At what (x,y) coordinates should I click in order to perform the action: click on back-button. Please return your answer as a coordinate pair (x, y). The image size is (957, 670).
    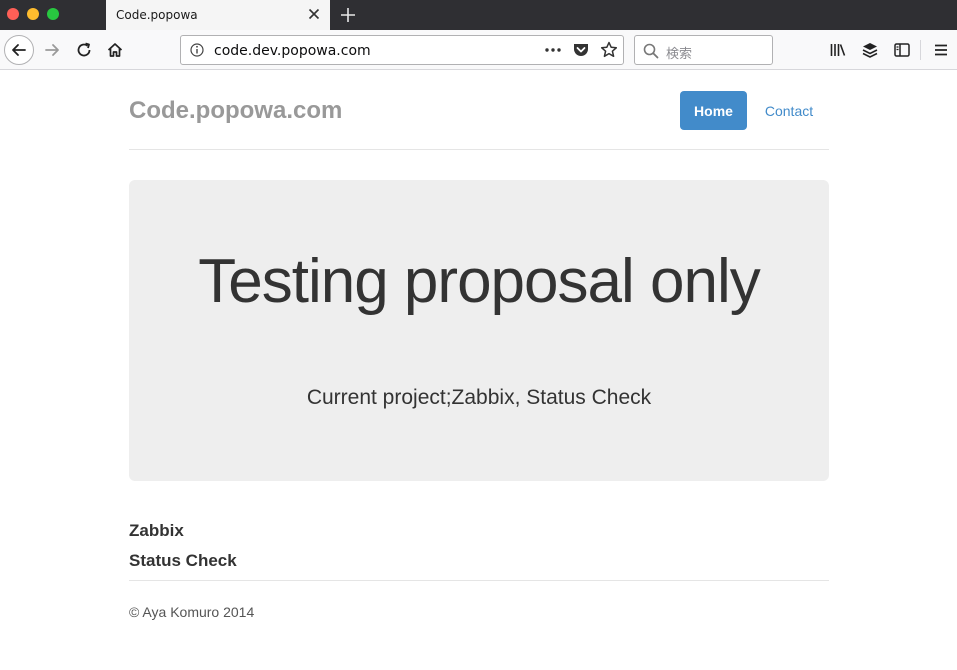
    Looking at the image, I should click on (19, 50).